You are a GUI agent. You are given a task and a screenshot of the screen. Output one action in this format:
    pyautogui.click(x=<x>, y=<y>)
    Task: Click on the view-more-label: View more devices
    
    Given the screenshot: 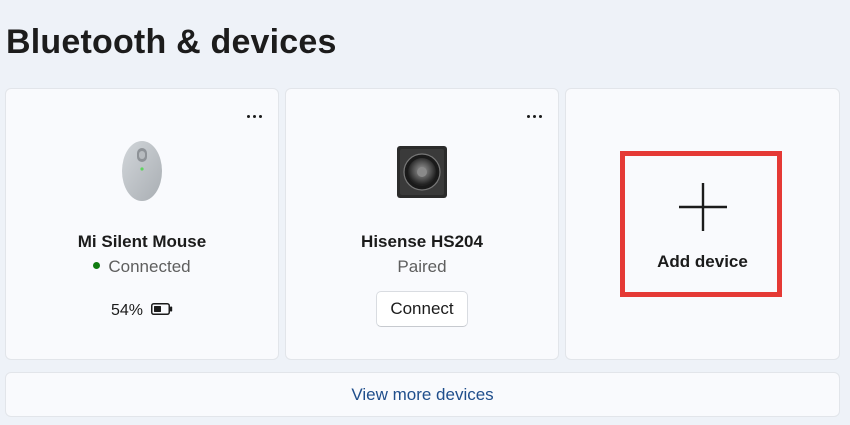 What is the action you would take?
    pyautogui.click(x=422, y=394)
    